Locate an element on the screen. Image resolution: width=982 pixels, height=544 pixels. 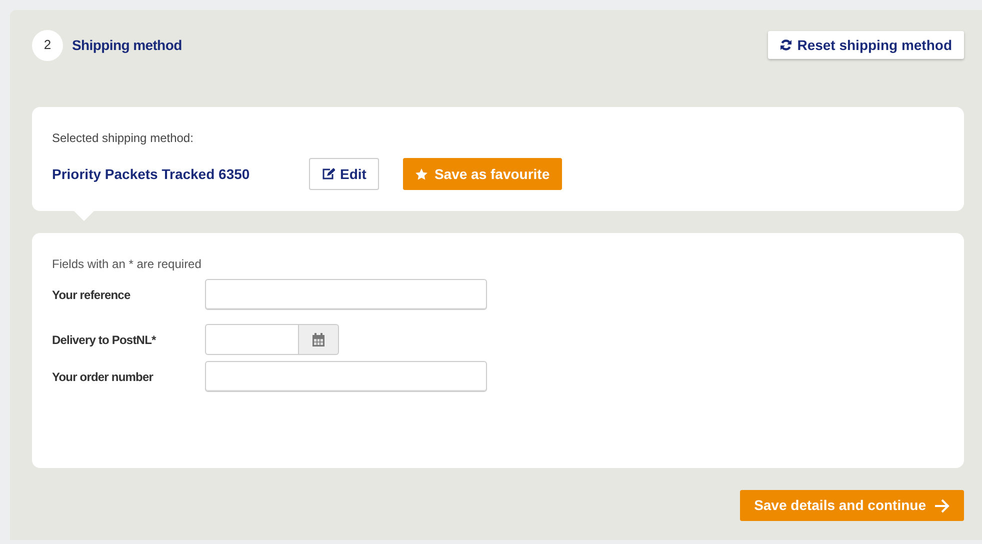
edit-icon is located at coordinates (328, 174).